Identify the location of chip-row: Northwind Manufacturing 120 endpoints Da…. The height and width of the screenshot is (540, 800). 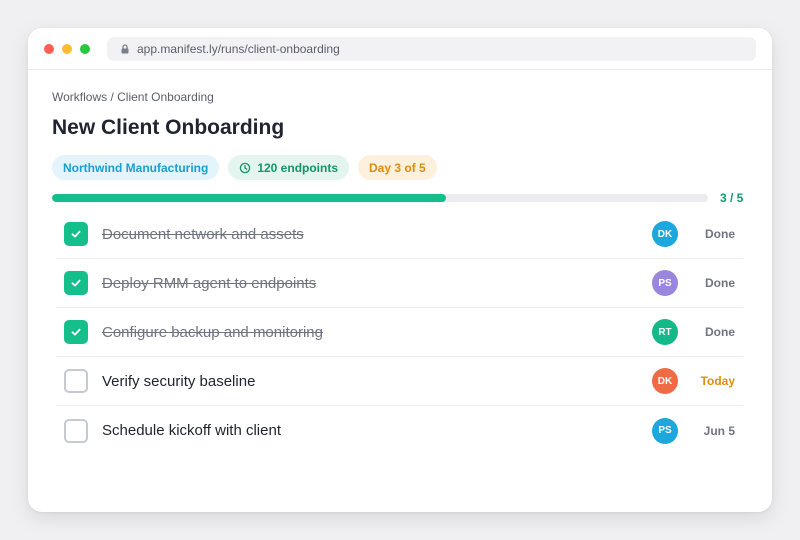
(400, 167).